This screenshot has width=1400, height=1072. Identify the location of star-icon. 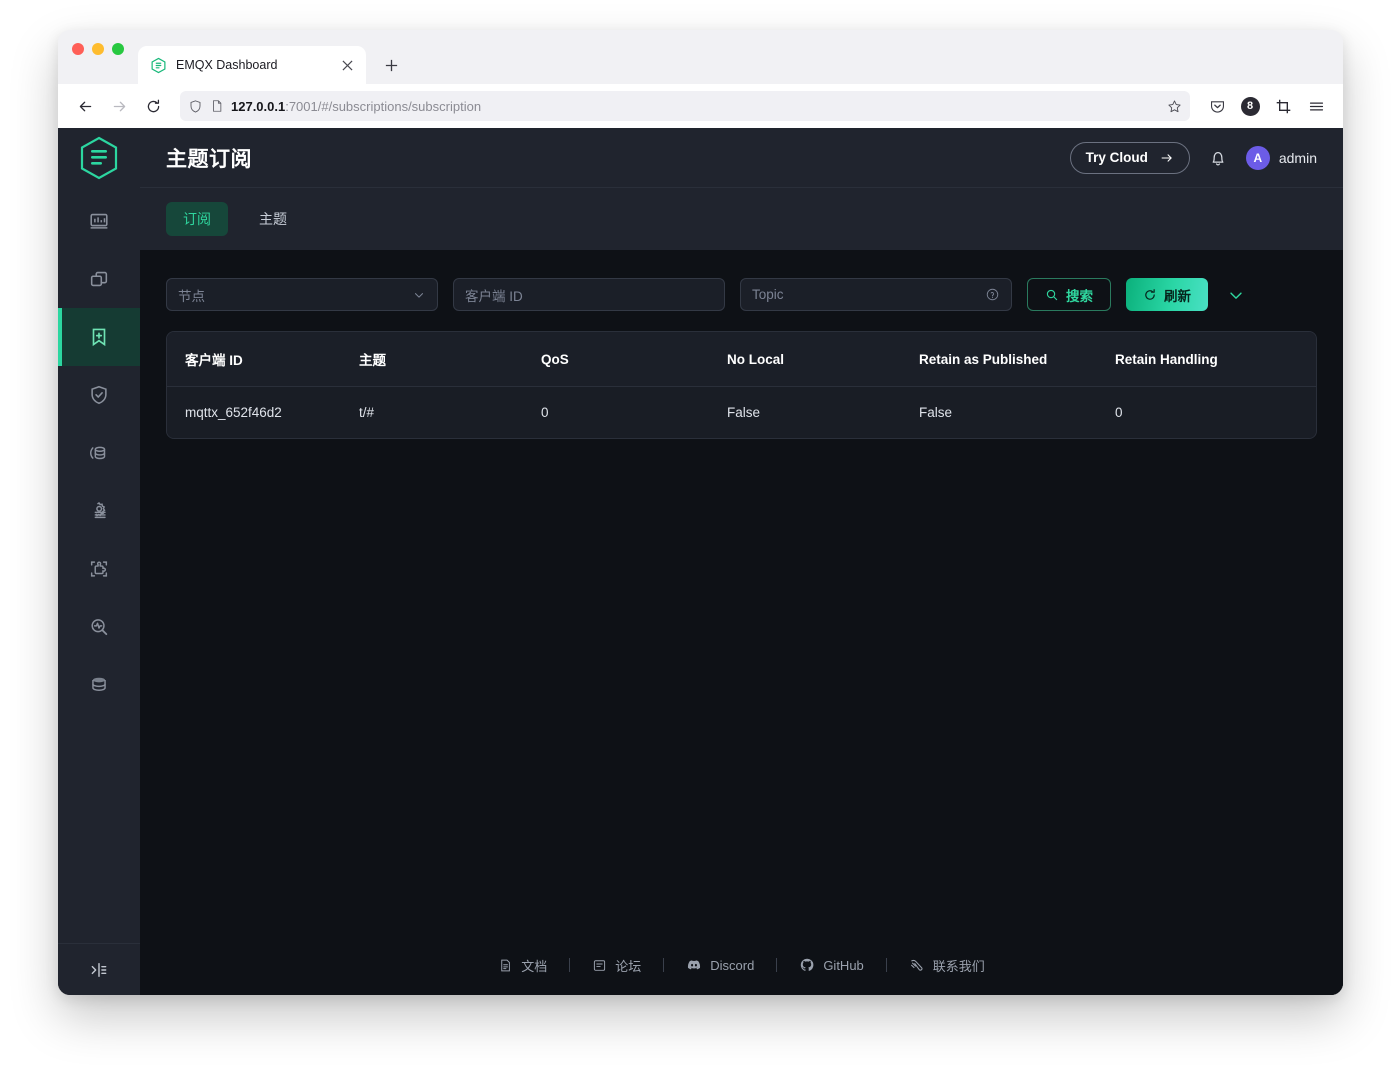
(1174, 106).